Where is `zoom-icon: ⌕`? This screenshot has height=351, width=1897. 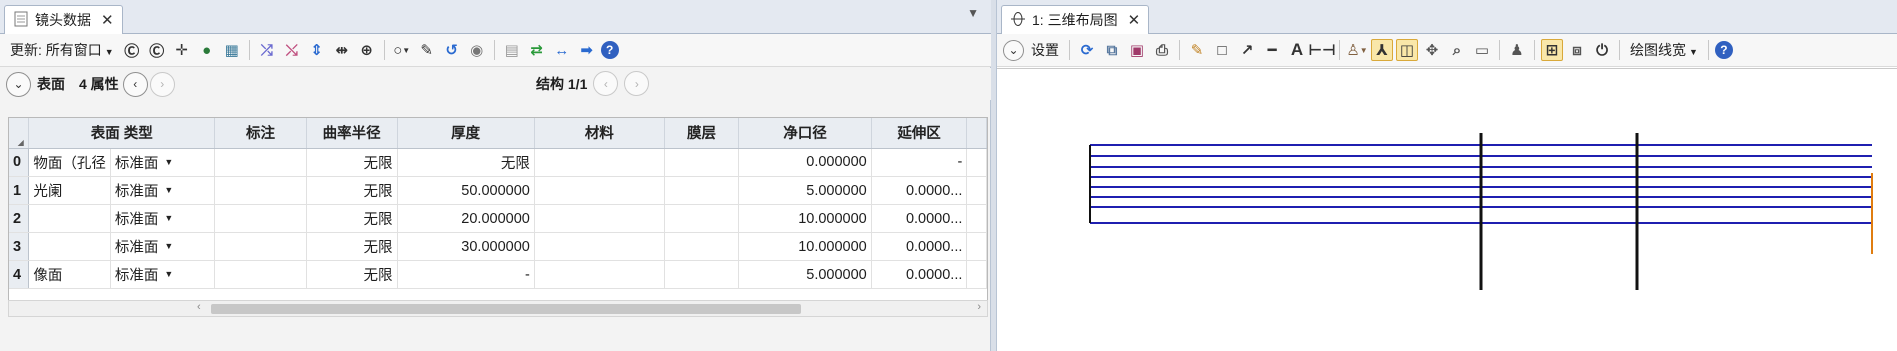 zoom-icon: ⌕ is located at coordinates (1457, 50).